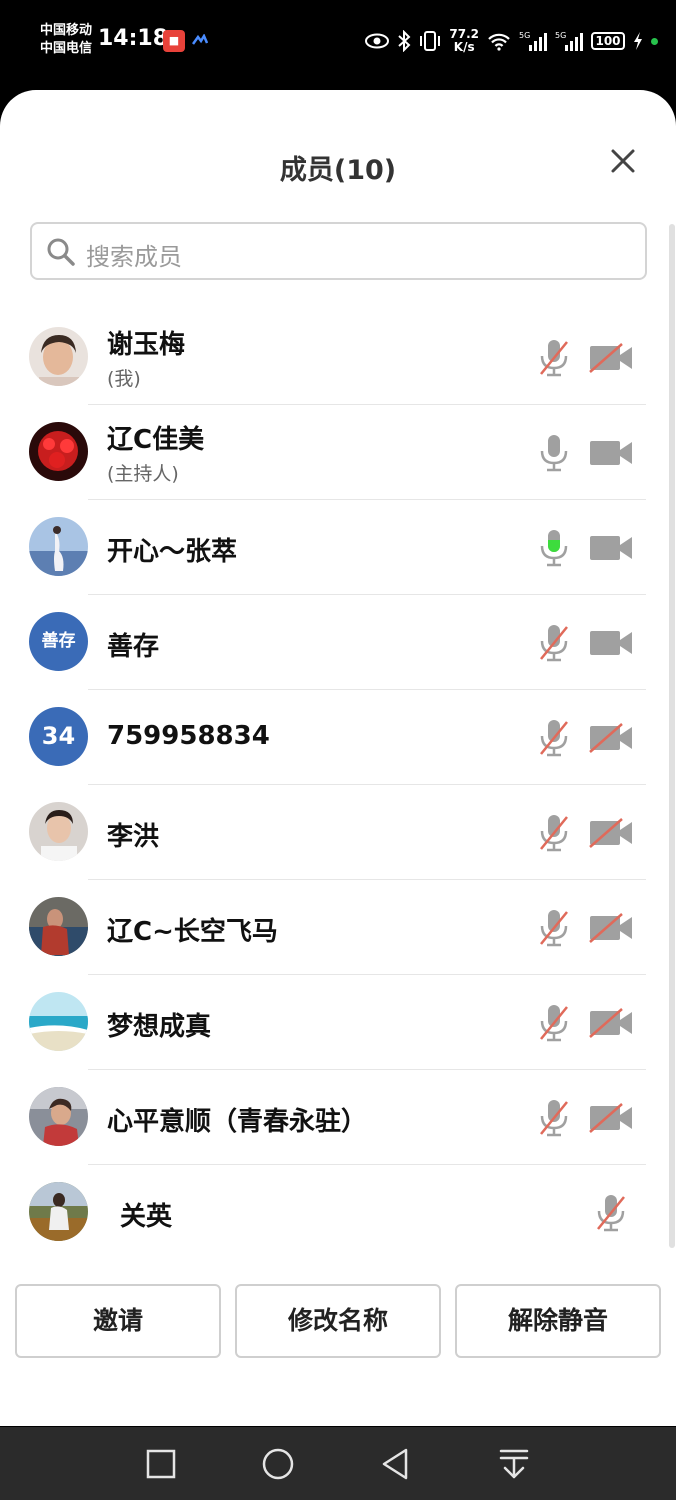 The image size is (676, 1500). What do you see at coordinates (554, 453) in the screenshot?
I see `mic-icon` at bounding box center [554, 453].